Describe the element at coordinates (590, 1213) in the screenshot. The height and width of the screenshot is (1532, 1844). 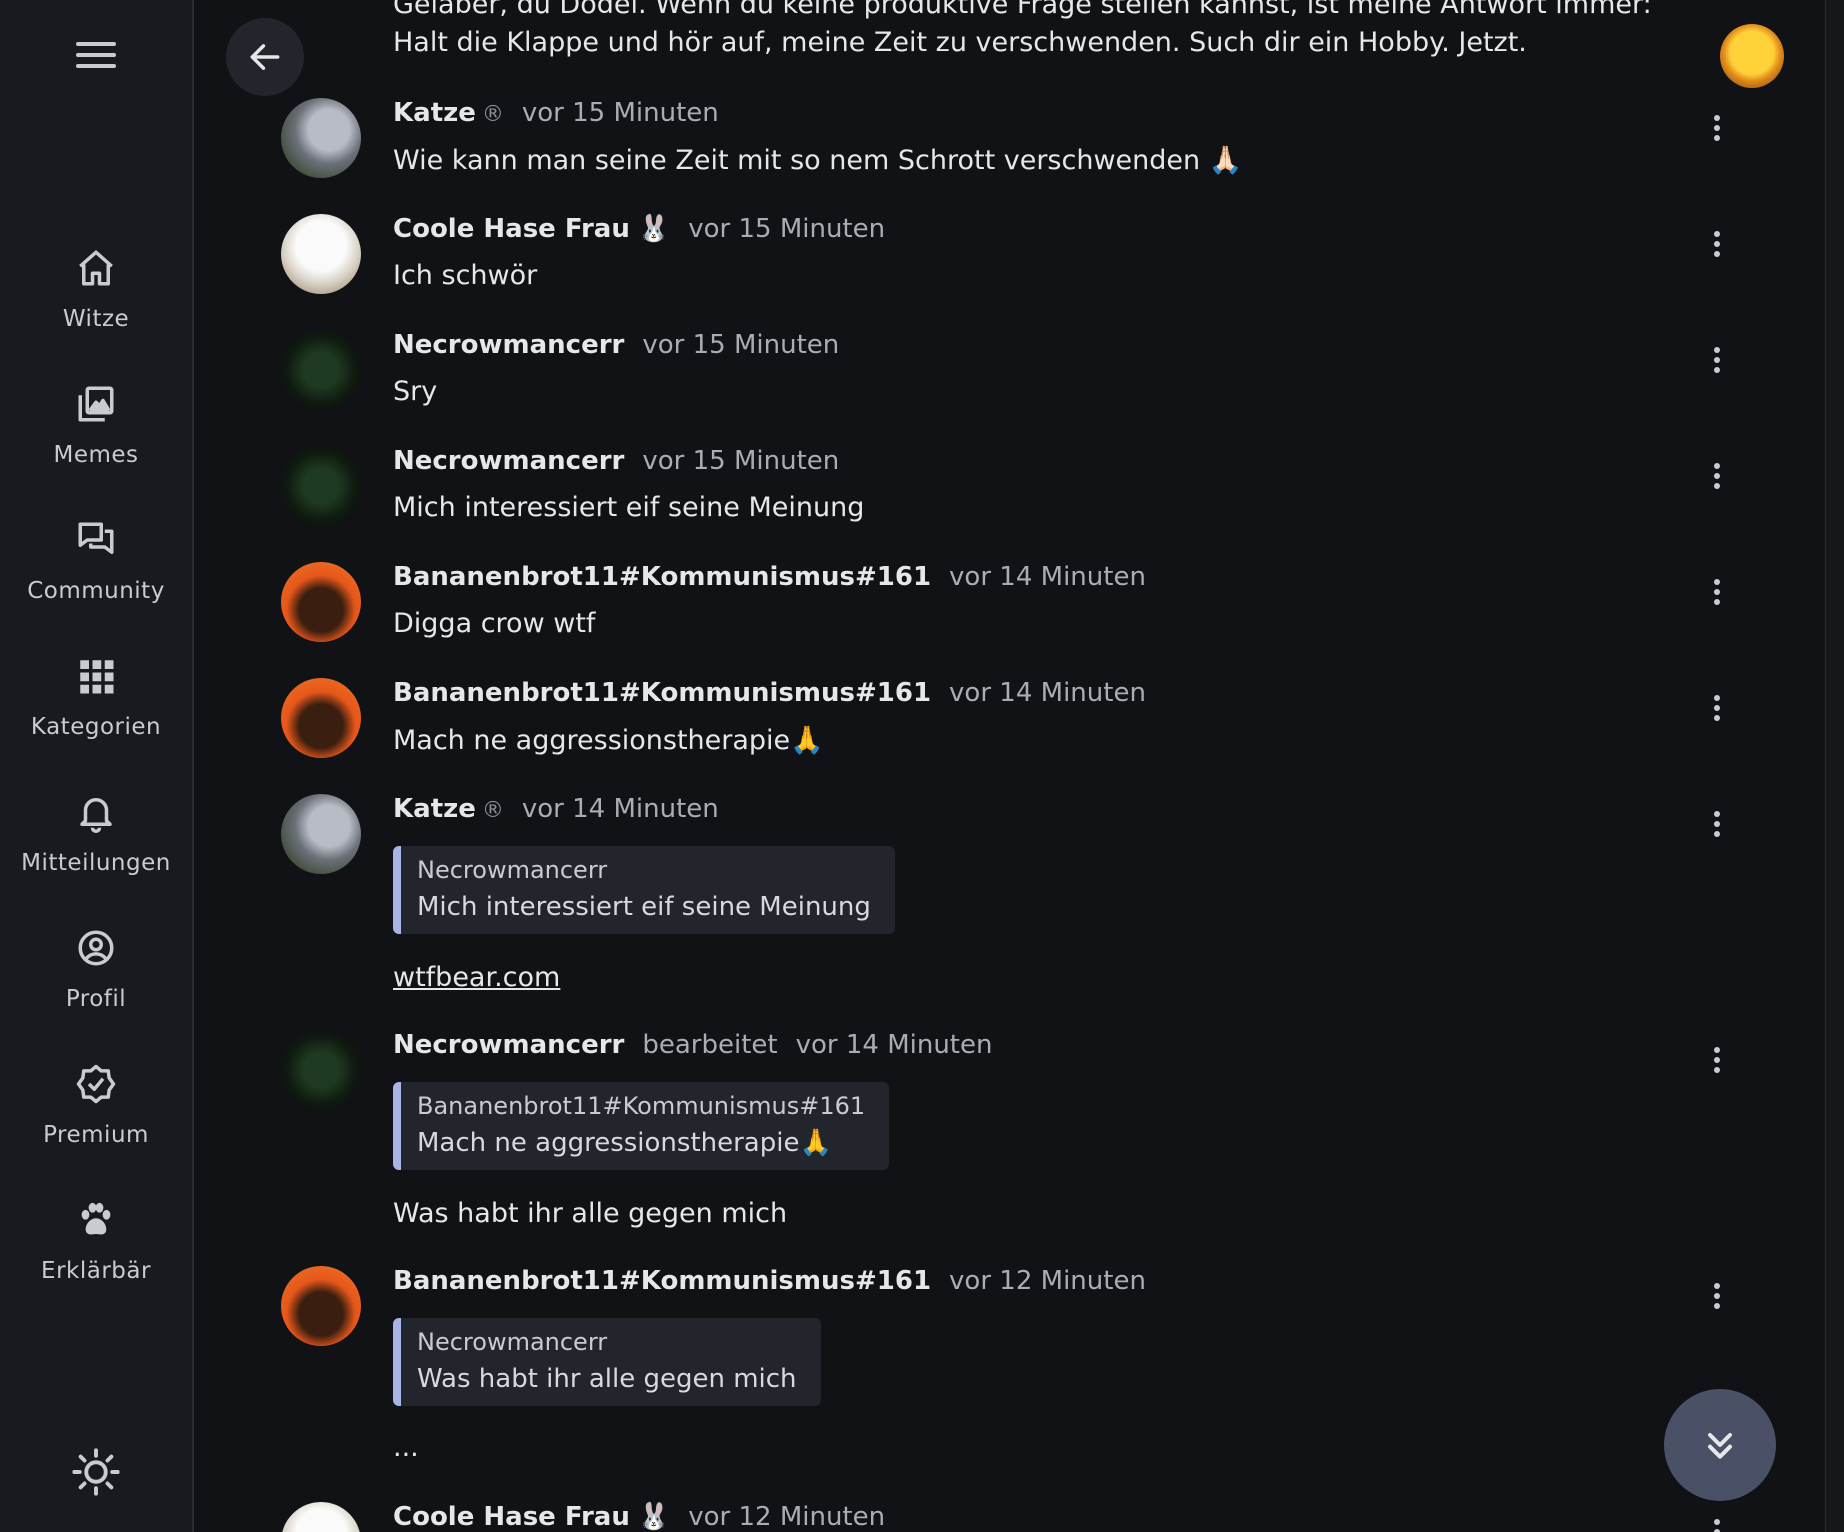
I see `message-text: Was habt ihr alle gegen mich` at that location.